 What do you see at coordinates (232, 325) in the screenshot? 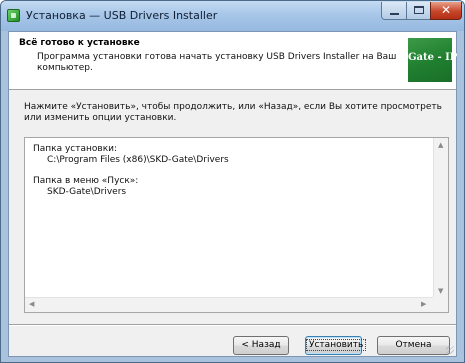
I see `footer-divider` at bounding box center [232, 325].